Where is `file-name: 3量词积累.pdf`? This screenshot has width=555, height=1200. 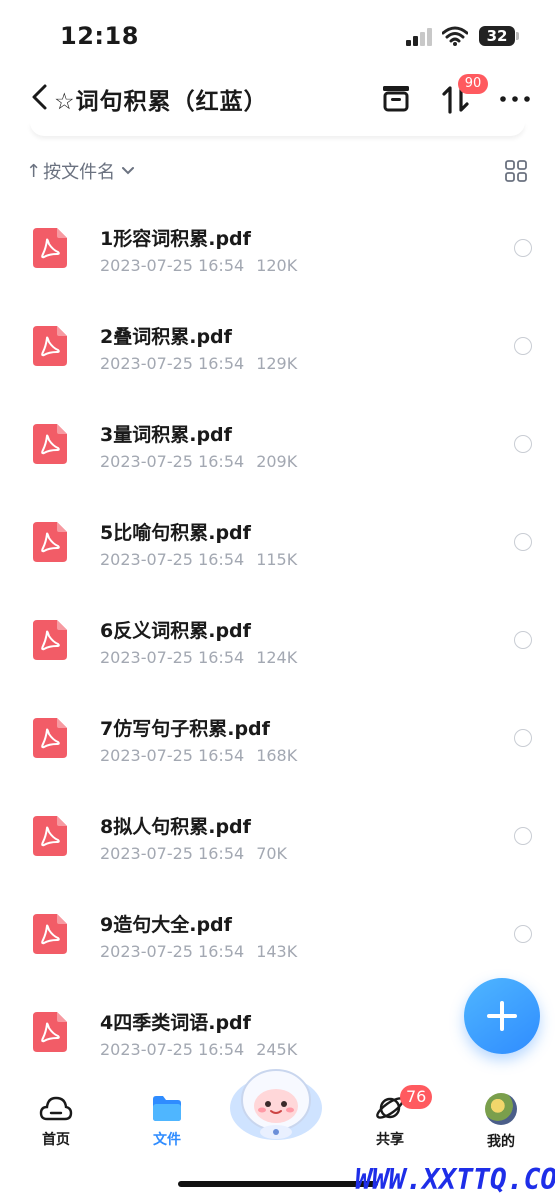 file-name: 3量词积累.pdf is located at coordinates (166, 435).